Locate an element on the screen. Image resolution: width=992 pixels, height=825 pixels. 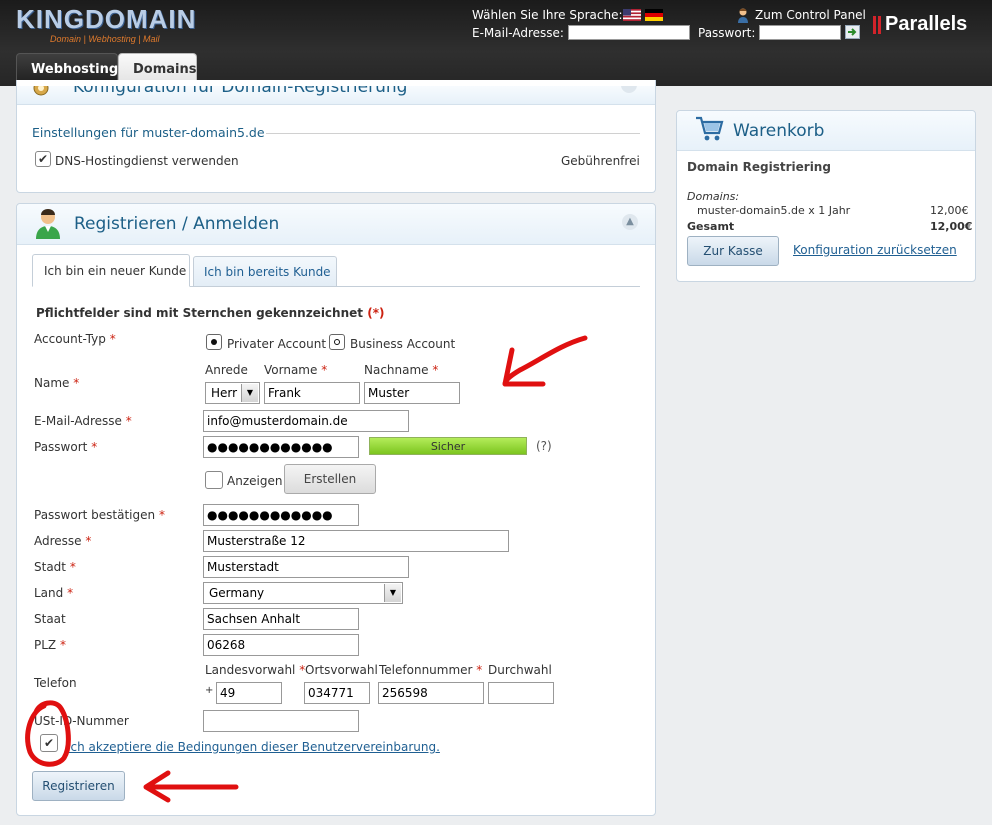
arrow-annotation-bottom is located at coordinates (191, 786).